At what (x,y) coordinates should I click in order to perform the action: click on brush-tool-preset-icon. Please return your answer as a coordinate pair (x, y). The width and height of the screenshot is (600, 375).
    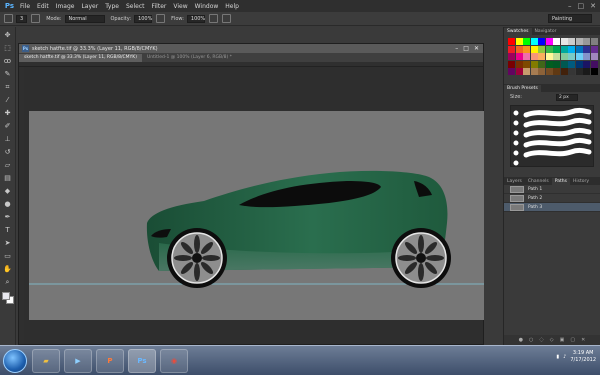
    Looking at the image, I should click on (8, 18).